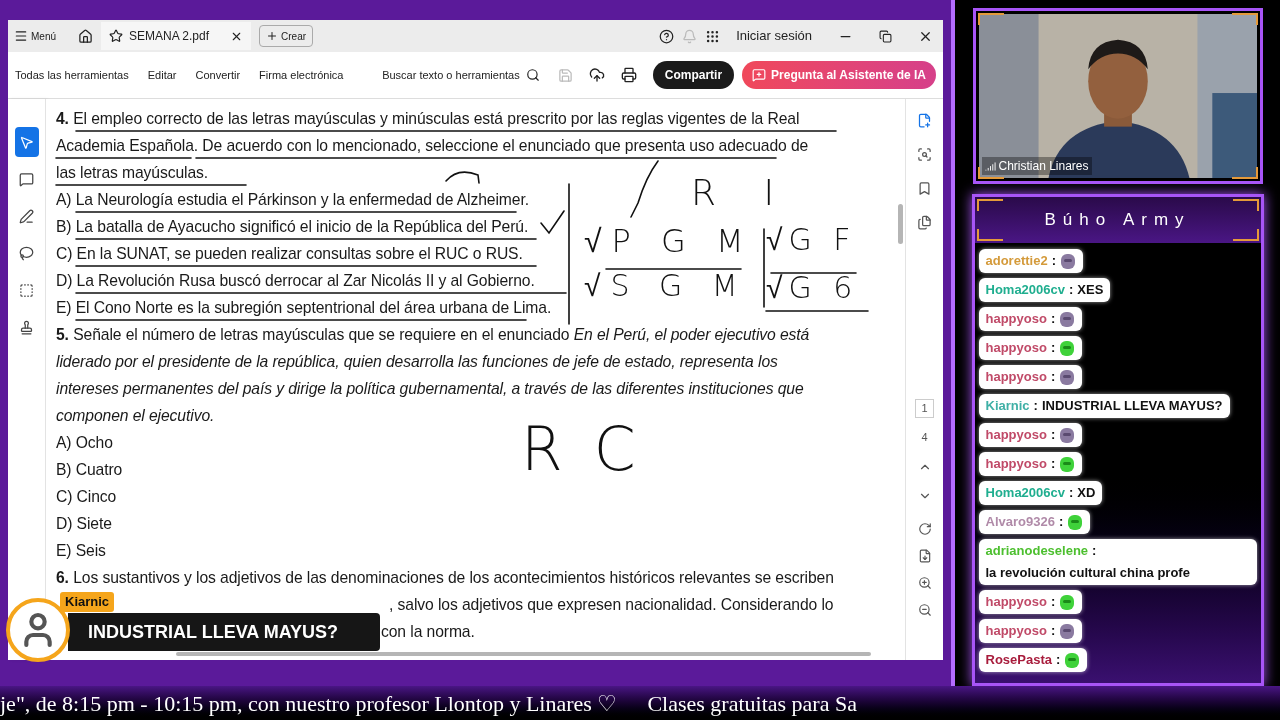 This screenshot has height=720, width=1280. I want to click on star-icon, so click(116, 36).